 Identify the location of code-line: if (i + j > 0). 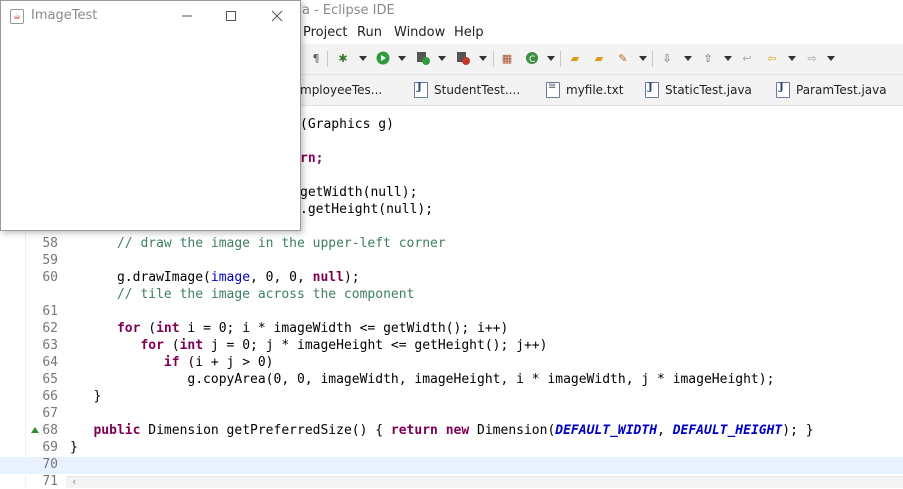
(218, 362).